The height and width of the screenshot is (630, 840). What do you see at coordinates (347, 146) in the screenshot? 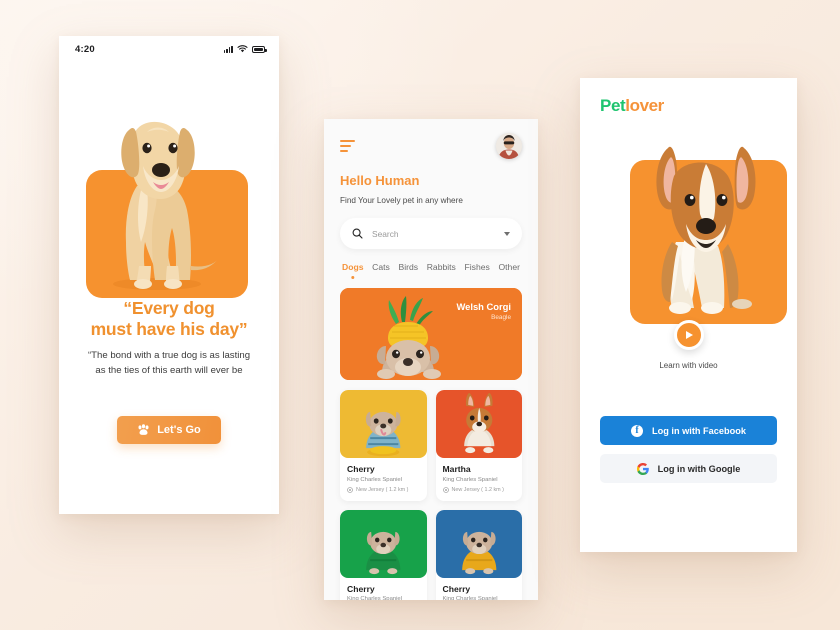
I see `hamburger-menu-icon` at bounding box center [347, 146].